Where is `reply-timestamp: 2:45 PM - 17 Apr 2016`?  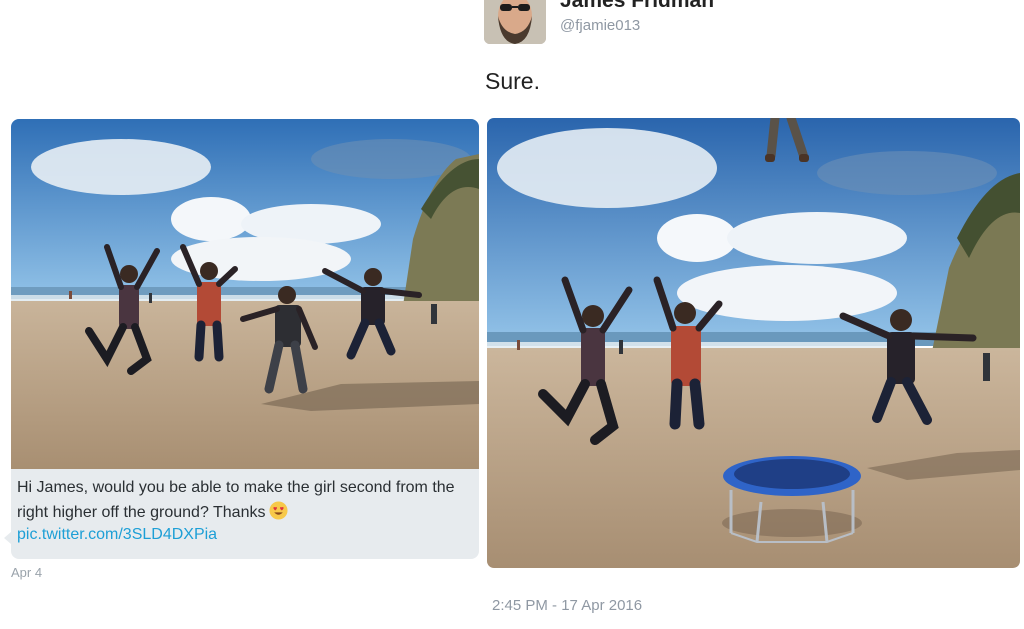
reply-timestamp: 2:45 PM - 17 Apr 2016 is located at coordinates (567, 605).